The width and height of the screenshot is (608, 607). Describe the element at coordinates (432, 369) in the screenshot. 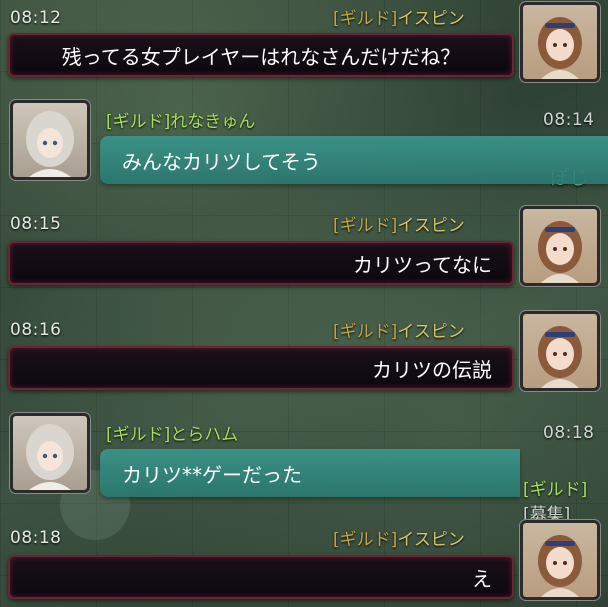

I see `message-text: カリツの伝説` at that location.